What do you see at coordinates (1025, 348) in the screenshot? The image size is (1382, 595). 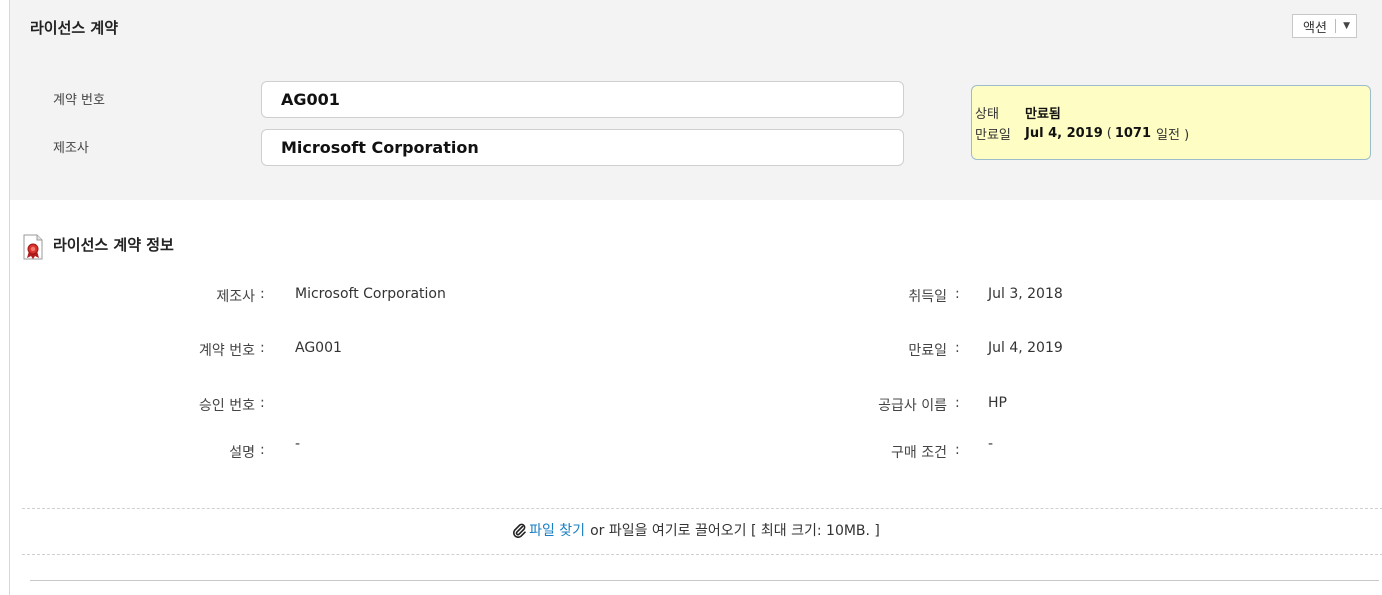 I see `info-value-expiry-date: Jul 4, 2019` at bounding box center [1025, 348].